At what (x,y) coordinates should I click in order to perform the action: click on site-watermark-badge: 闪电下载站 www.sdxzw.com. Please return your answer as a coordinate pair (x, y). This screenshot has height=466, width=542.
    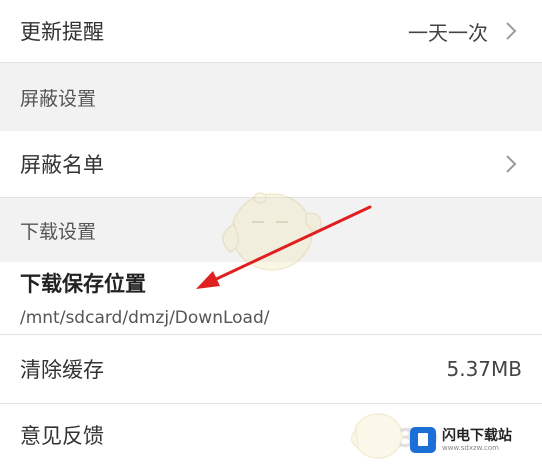
    Looking at the image, I should click on (472, 440).